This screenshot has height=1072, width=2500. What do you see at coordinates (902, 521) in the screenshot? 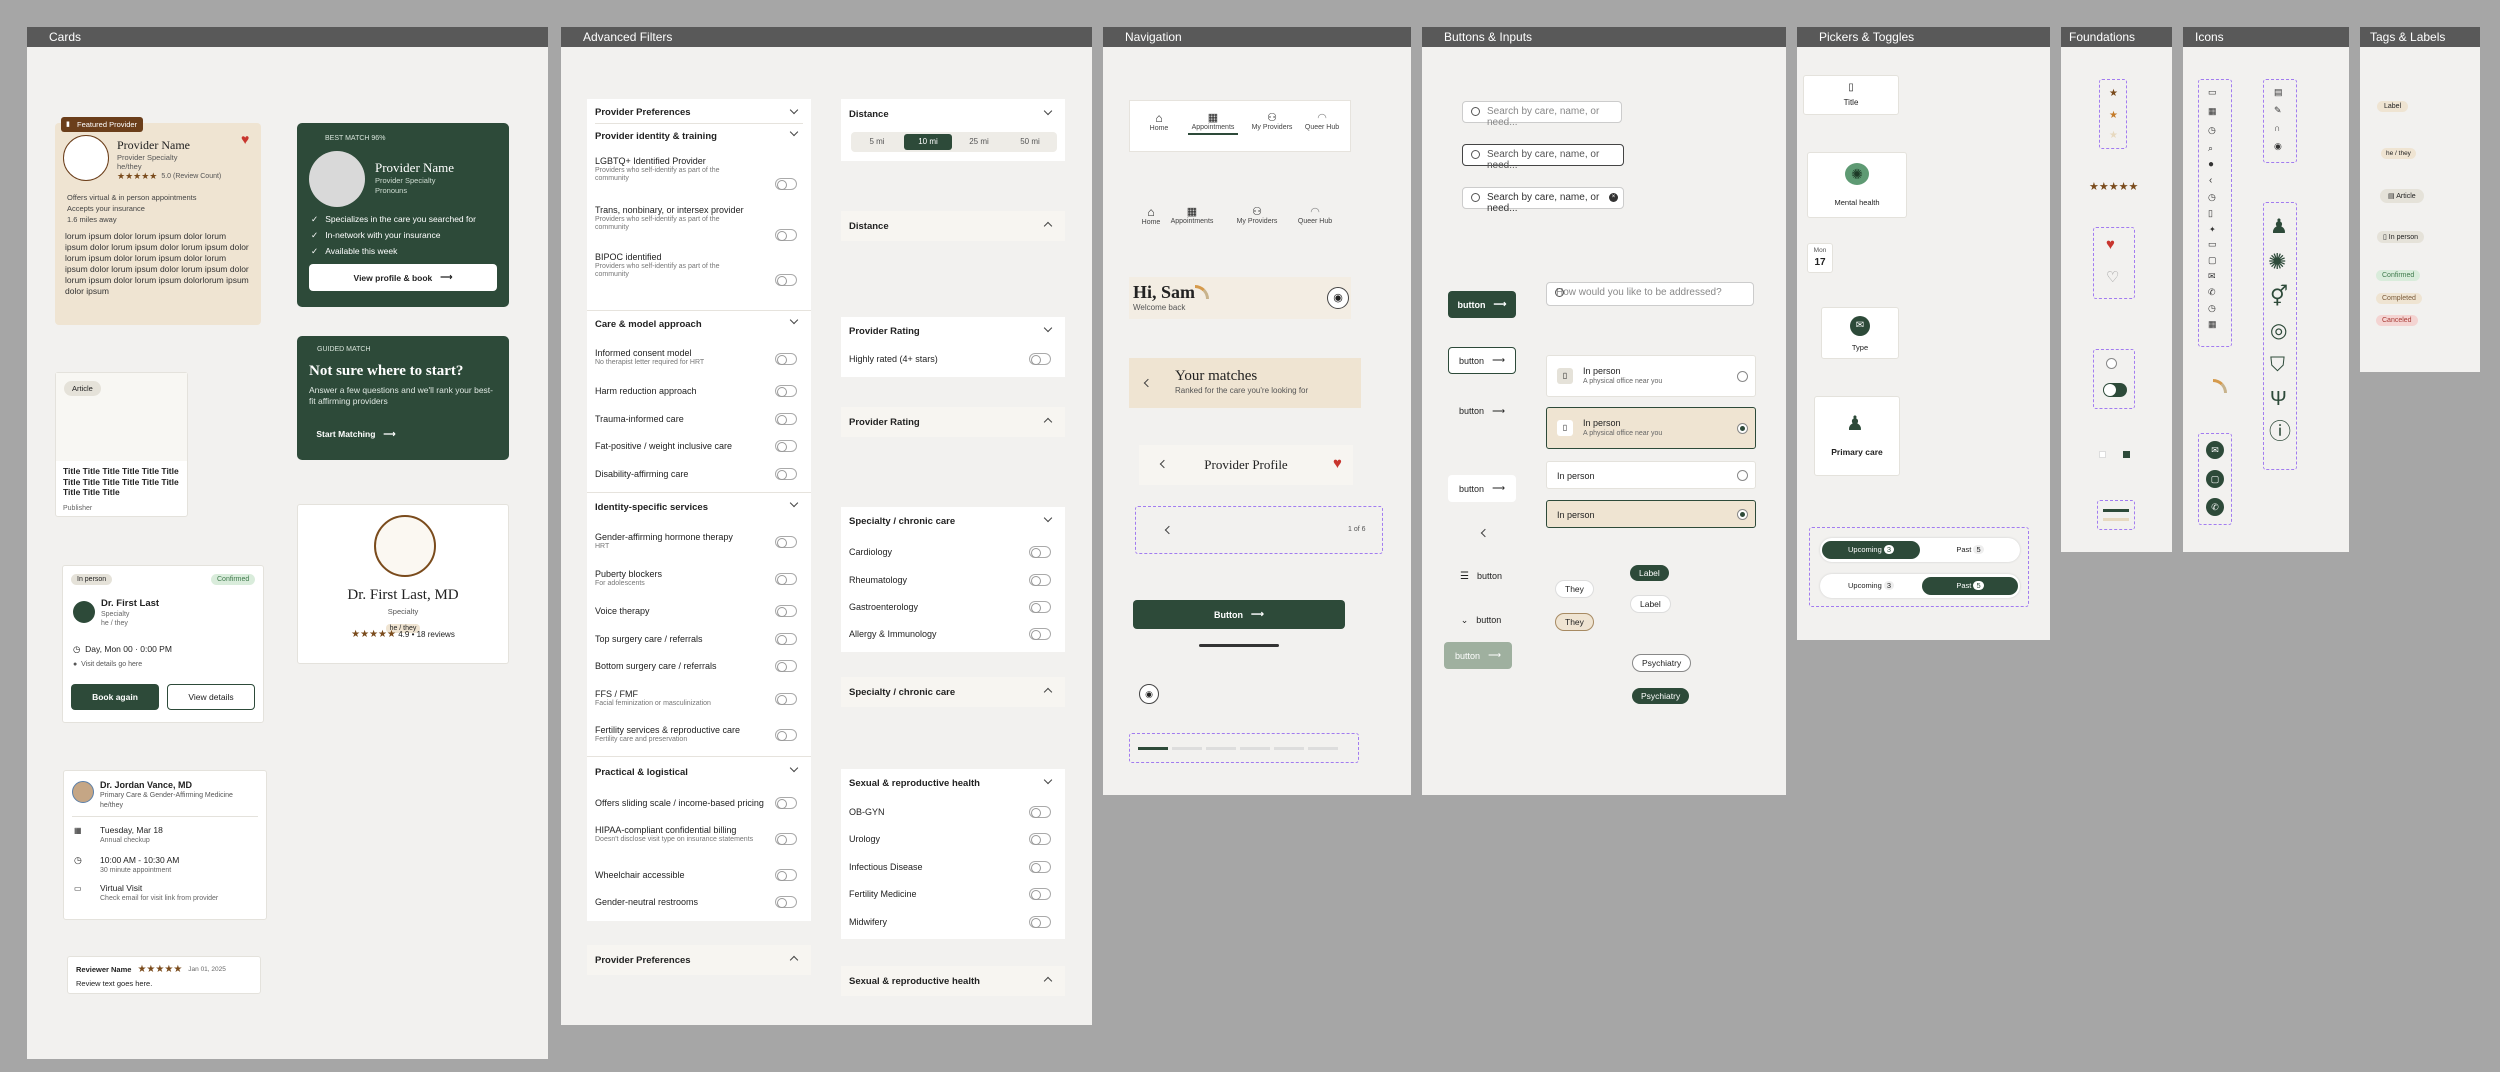
I see `filter-section-title: Specialty / chronic care` at bounding box center [902, 521].